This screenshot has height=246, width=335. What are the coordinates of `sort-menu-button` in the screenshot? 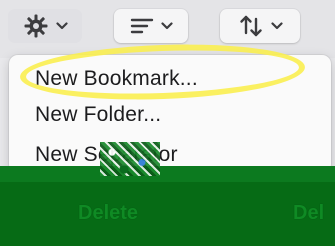 It's located at (151, 26).